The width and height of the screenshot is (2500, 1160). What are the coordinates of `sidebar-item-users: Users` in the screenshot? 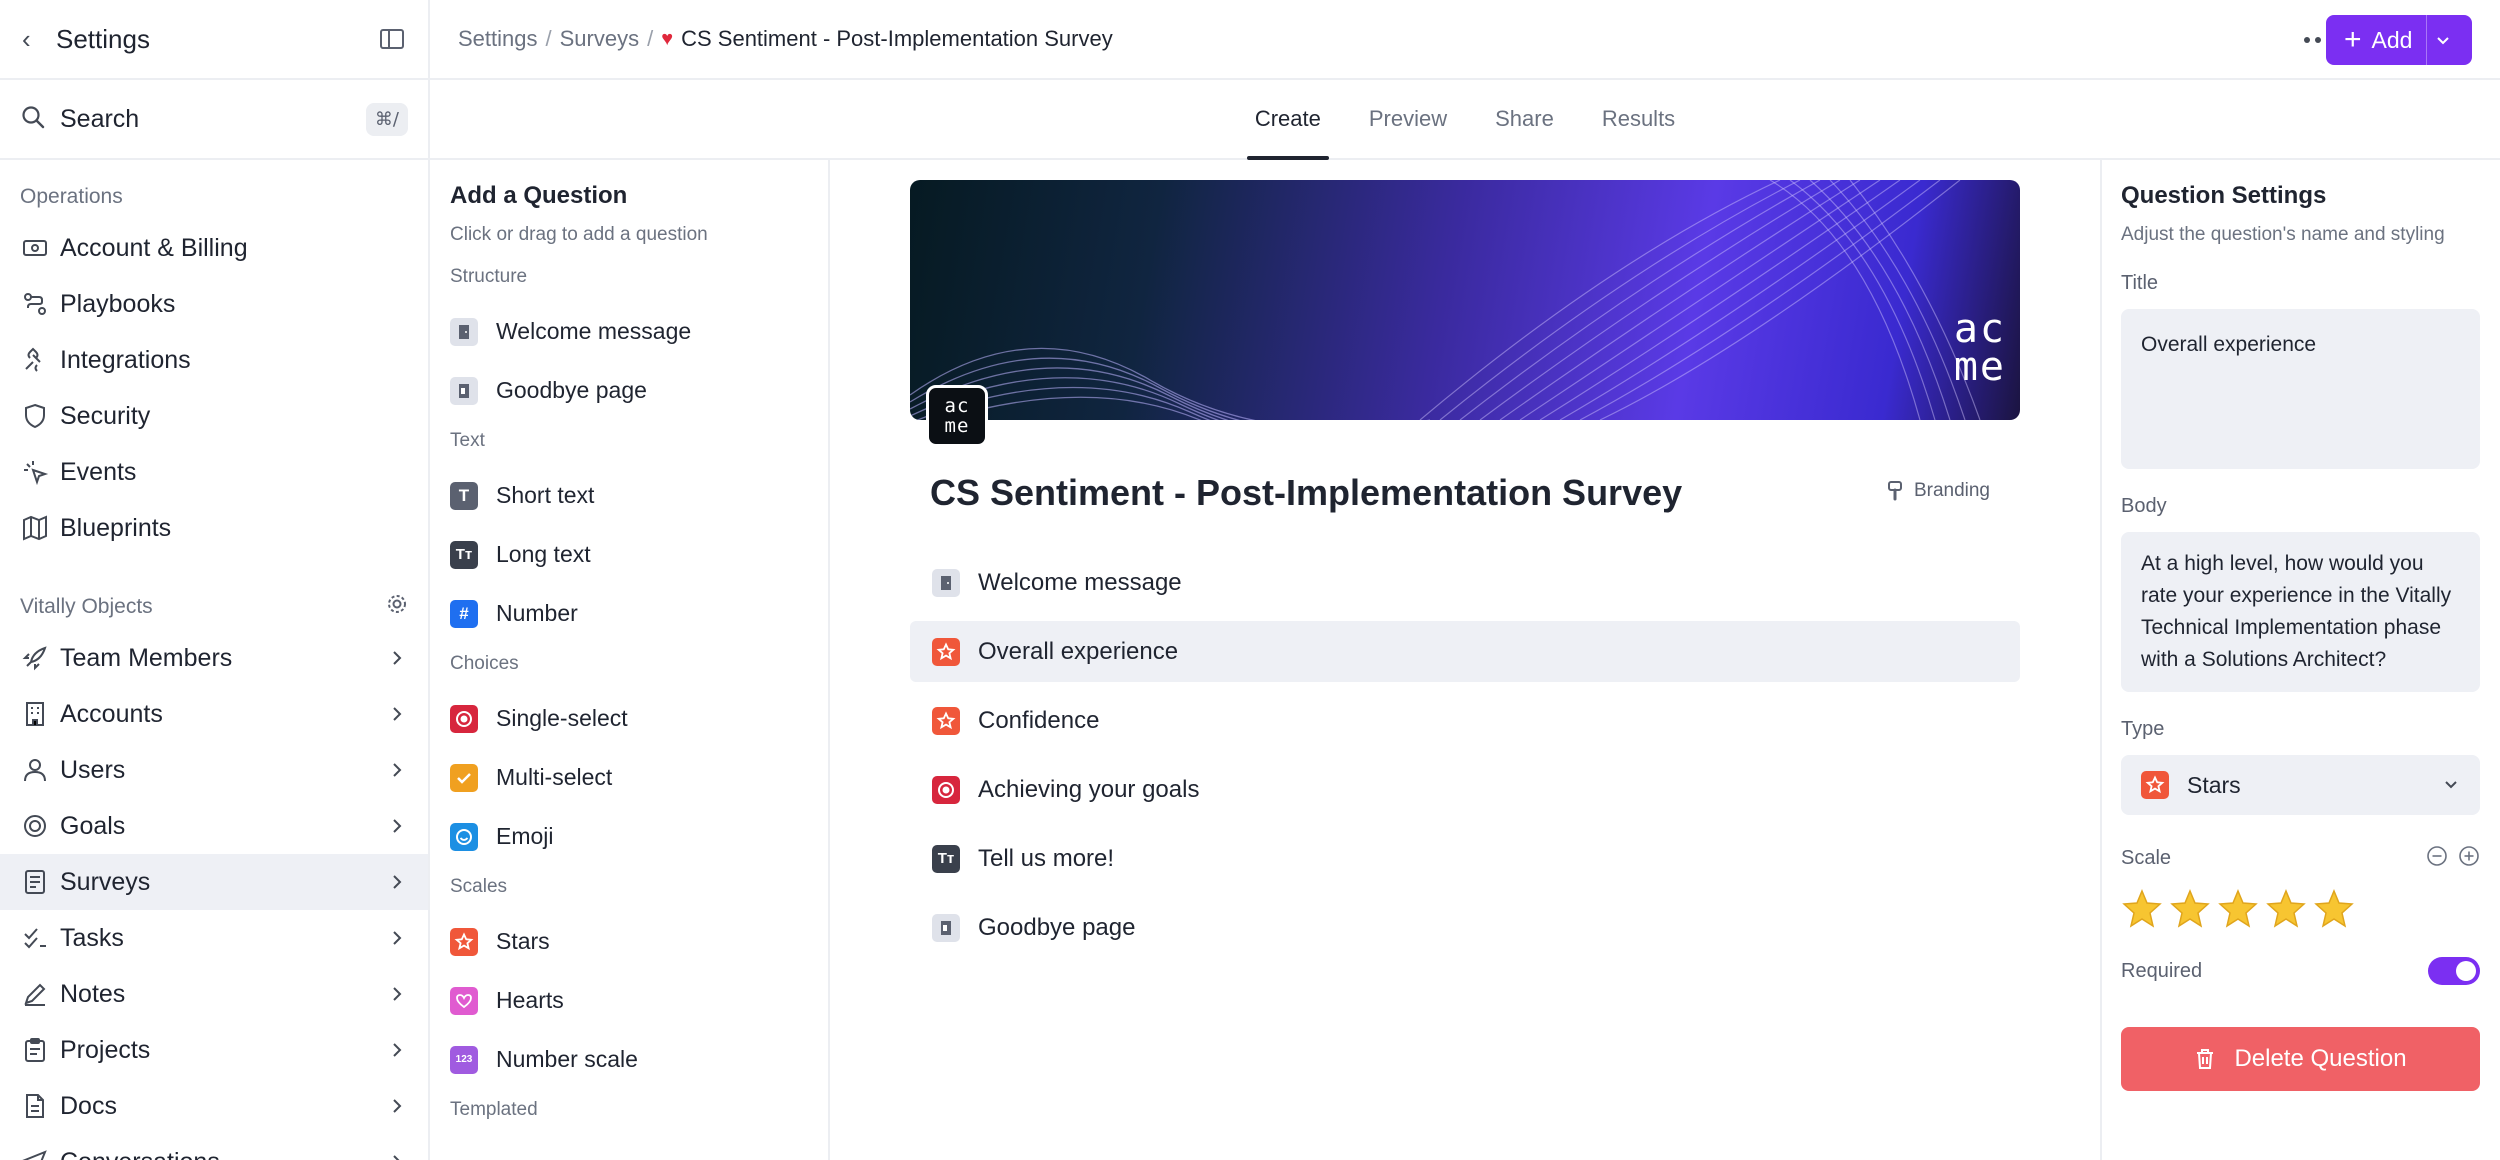 It's located at (214, 770).